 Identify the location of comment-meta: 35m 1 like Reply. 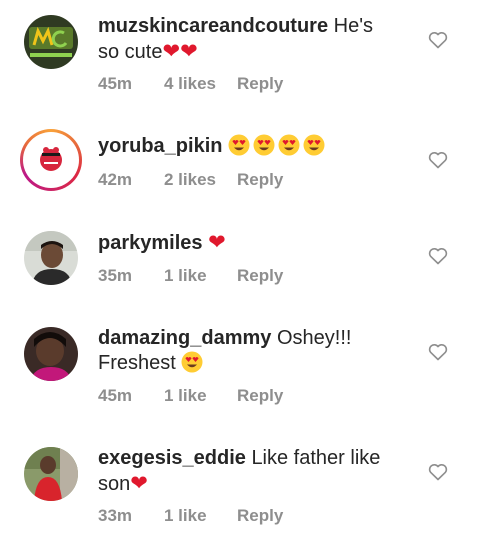
(190, 276).